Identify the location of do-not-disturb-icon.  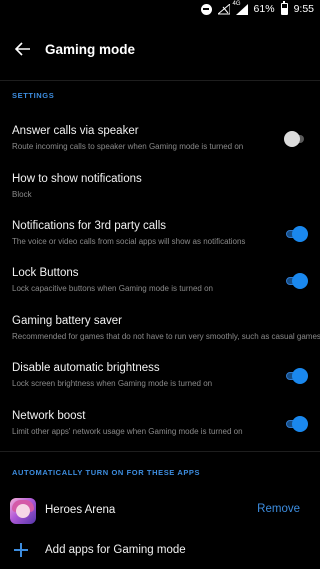
(206, 9).